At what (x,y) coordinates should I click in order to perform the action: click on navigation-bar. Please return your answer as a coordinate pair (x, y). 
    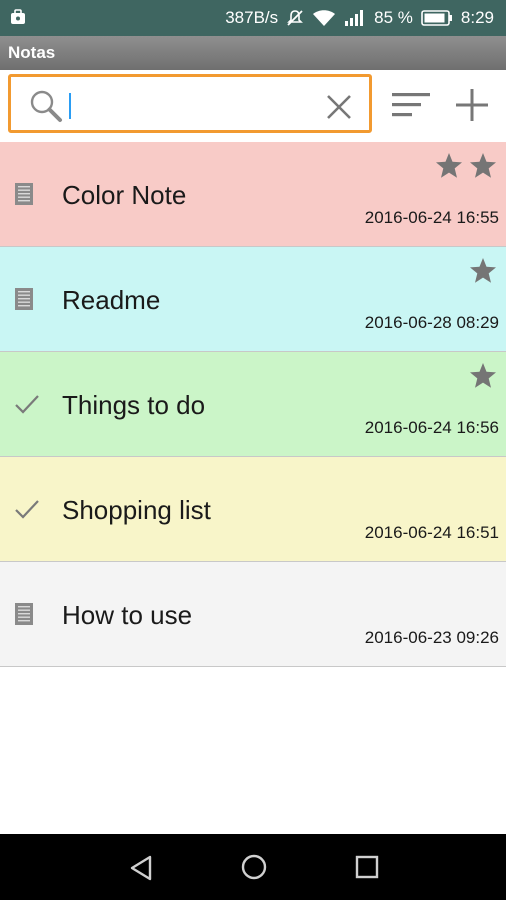
    Looking at the image, I should click on (253, 867).